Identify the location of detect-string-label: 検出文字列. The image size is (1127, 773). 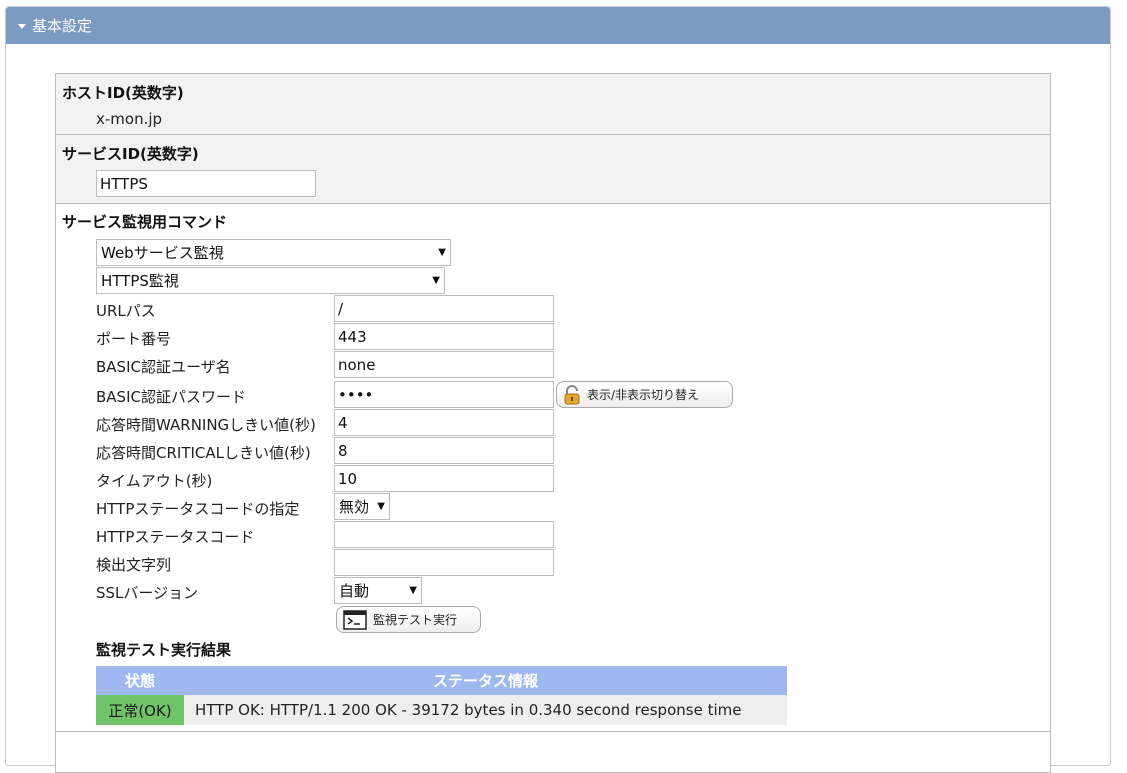
(134, 565).